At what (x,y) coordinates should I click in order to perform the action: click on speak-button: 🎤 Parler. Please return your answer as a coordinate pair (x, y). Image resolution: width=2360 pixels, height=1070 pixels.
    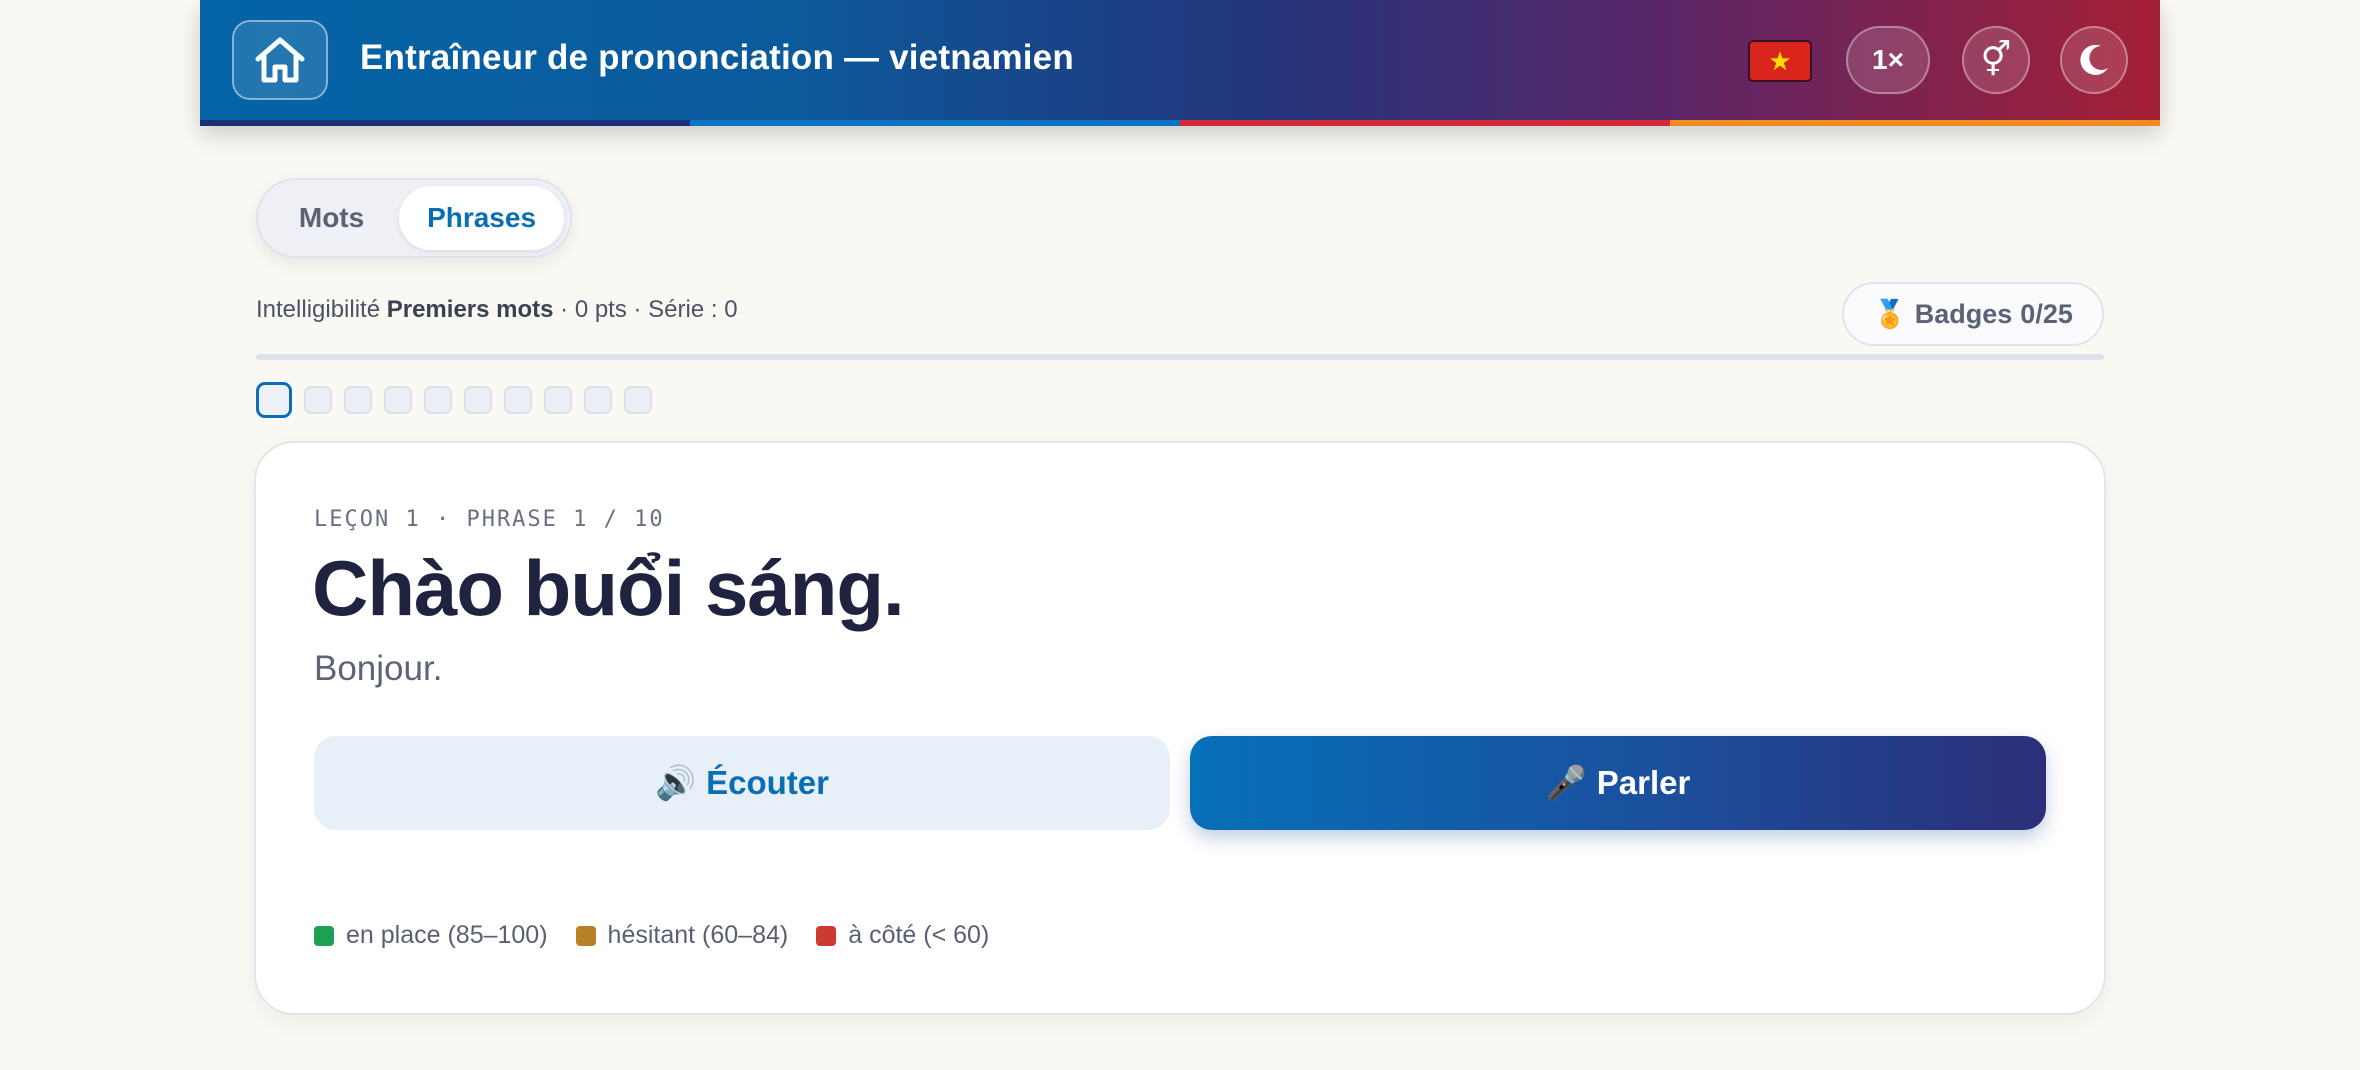
    Looking at the image, I should click on (1618, 783).